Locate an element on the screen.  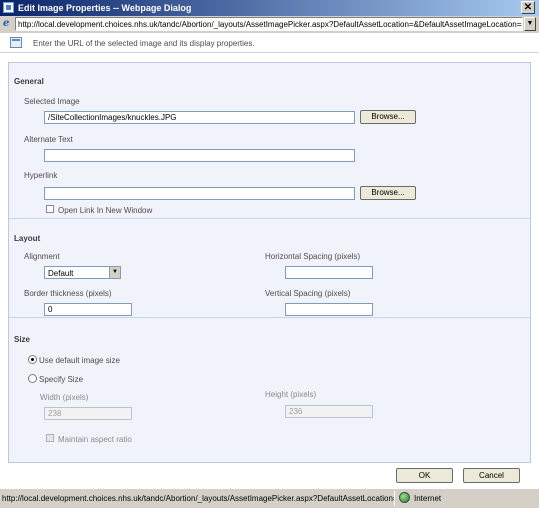
hyperlink-input is located at coordinates (199, 193).